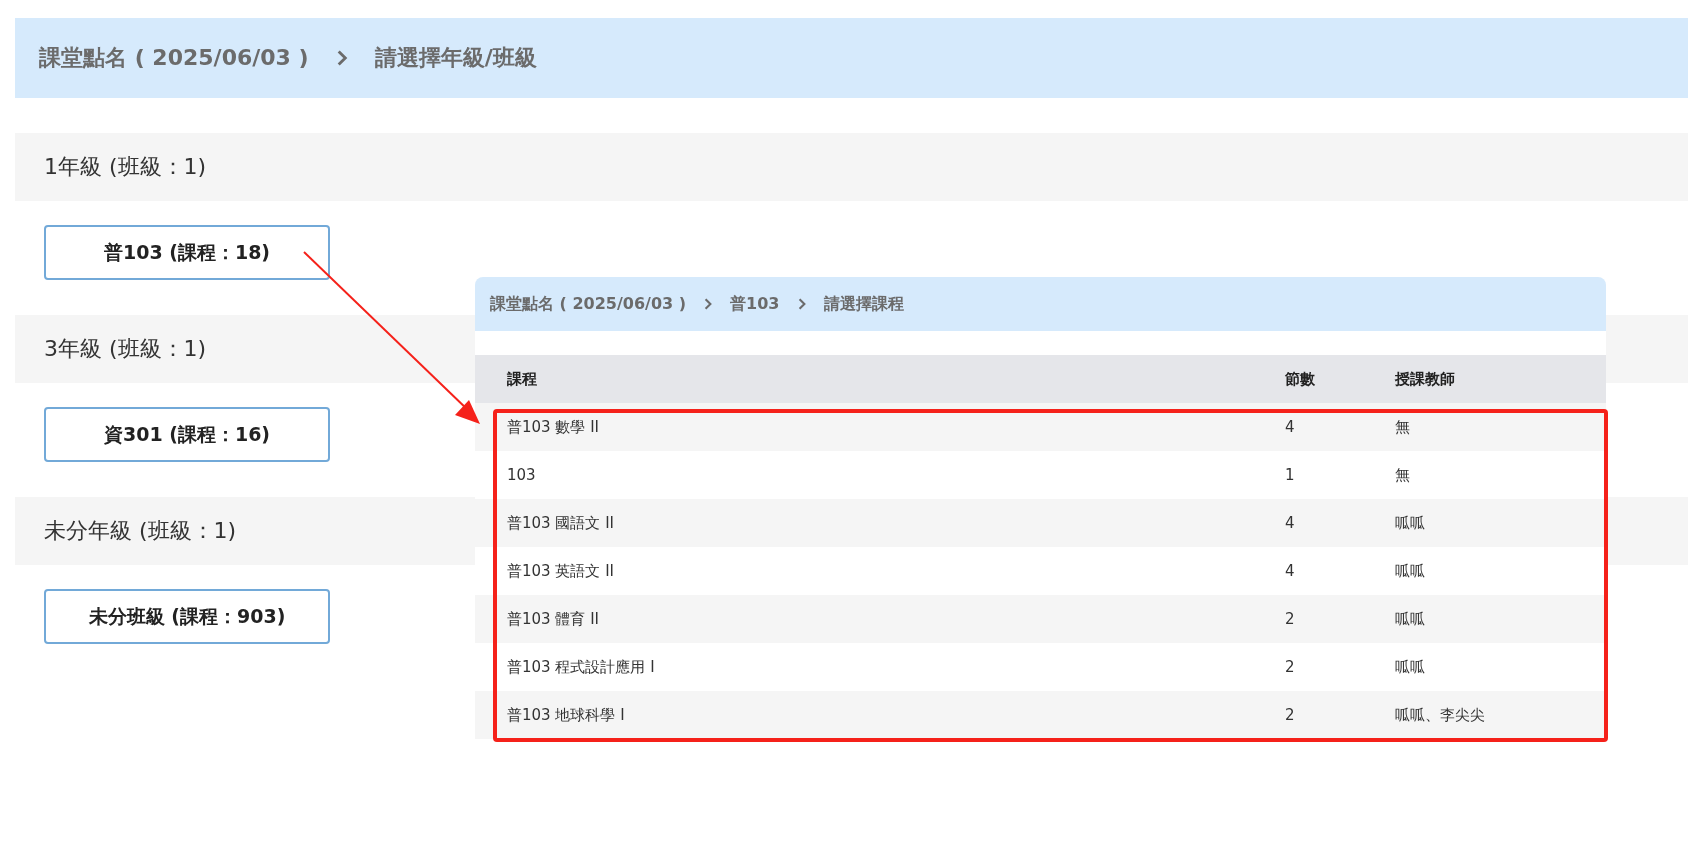 The image size is (1696, 843). Describe the element at coordinates (125, 167) in the screenshot. I see `grade-title: 1年級 (班級：1)` at that location.